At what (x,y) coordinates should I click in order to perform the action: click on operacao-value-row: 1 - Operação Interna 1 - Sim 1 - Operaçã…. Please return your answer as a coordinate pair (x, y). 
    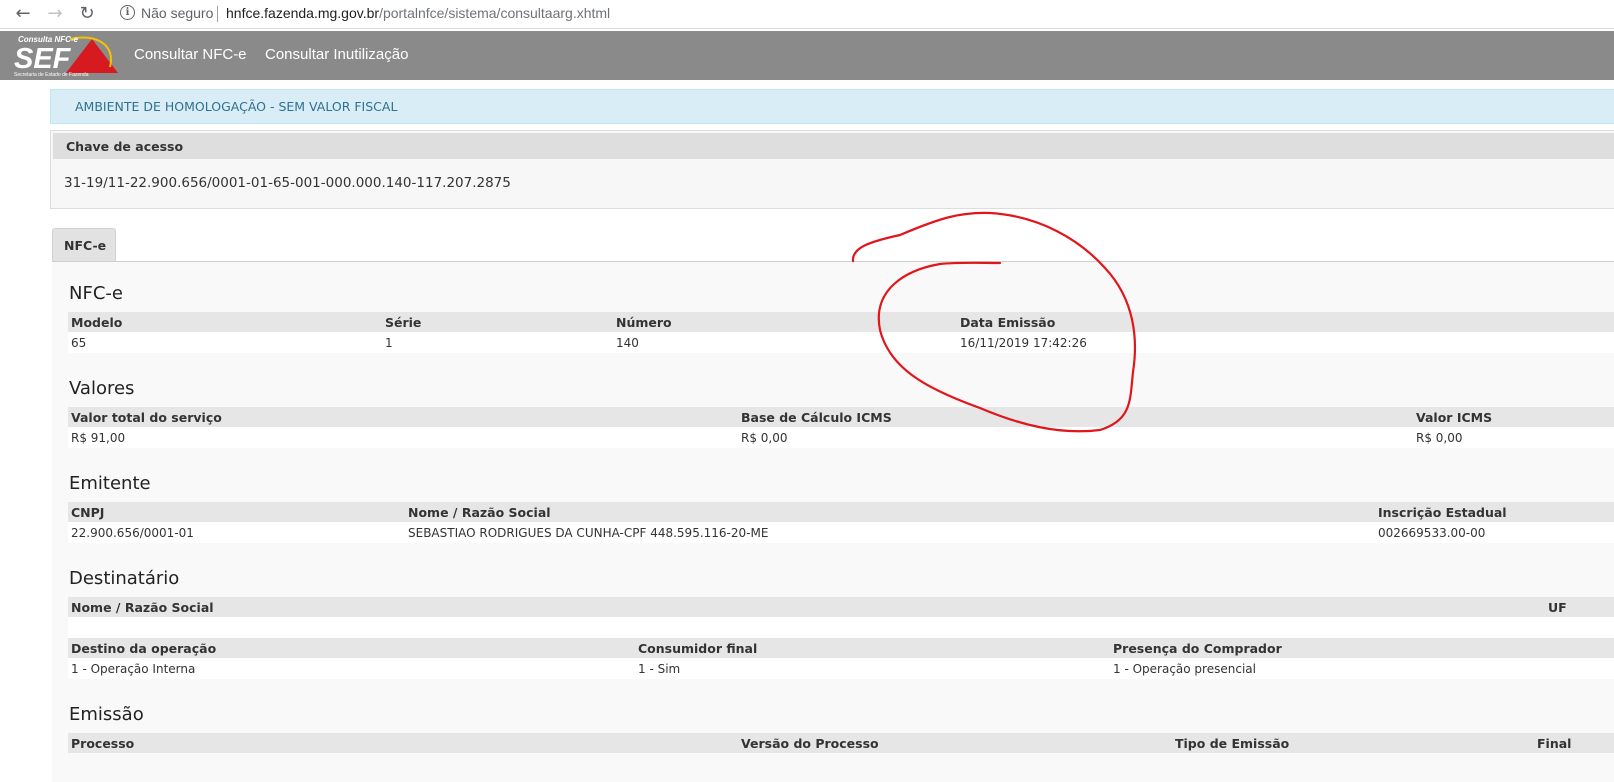
    Looking at the image, I should click on (841, 668).